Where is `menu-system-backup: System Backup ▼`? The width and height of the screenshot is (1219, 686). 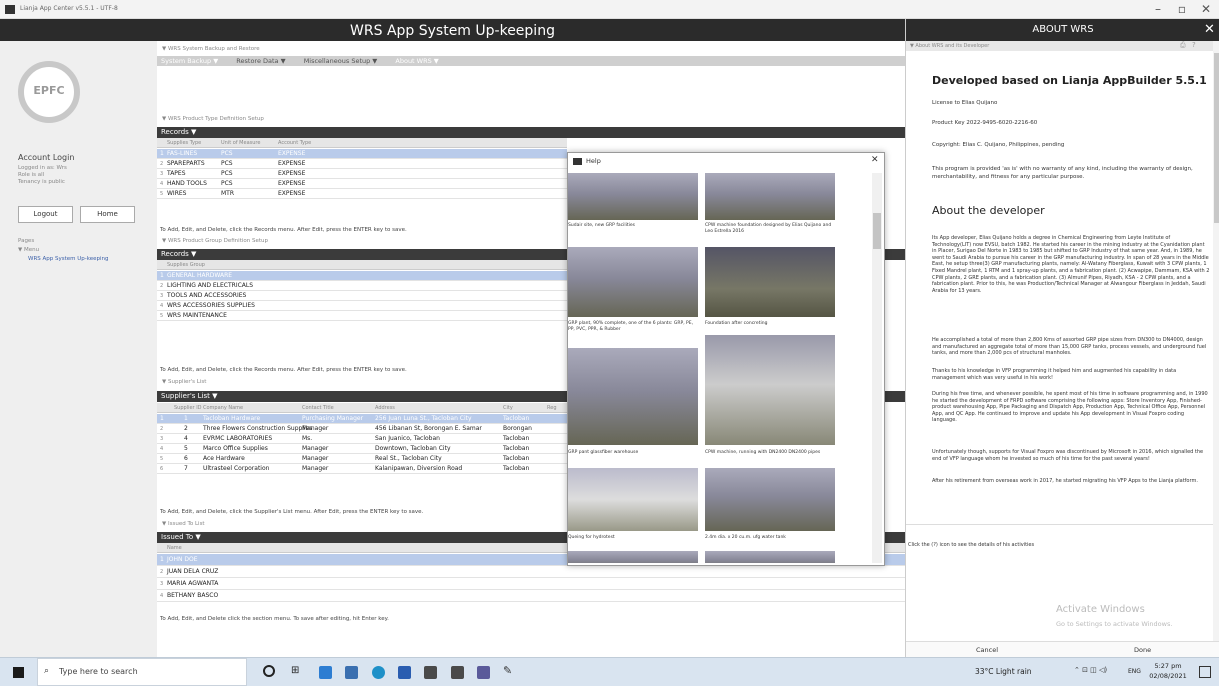
menu-system-backup: System Backup ▼ is located at coordinates (189, 61).